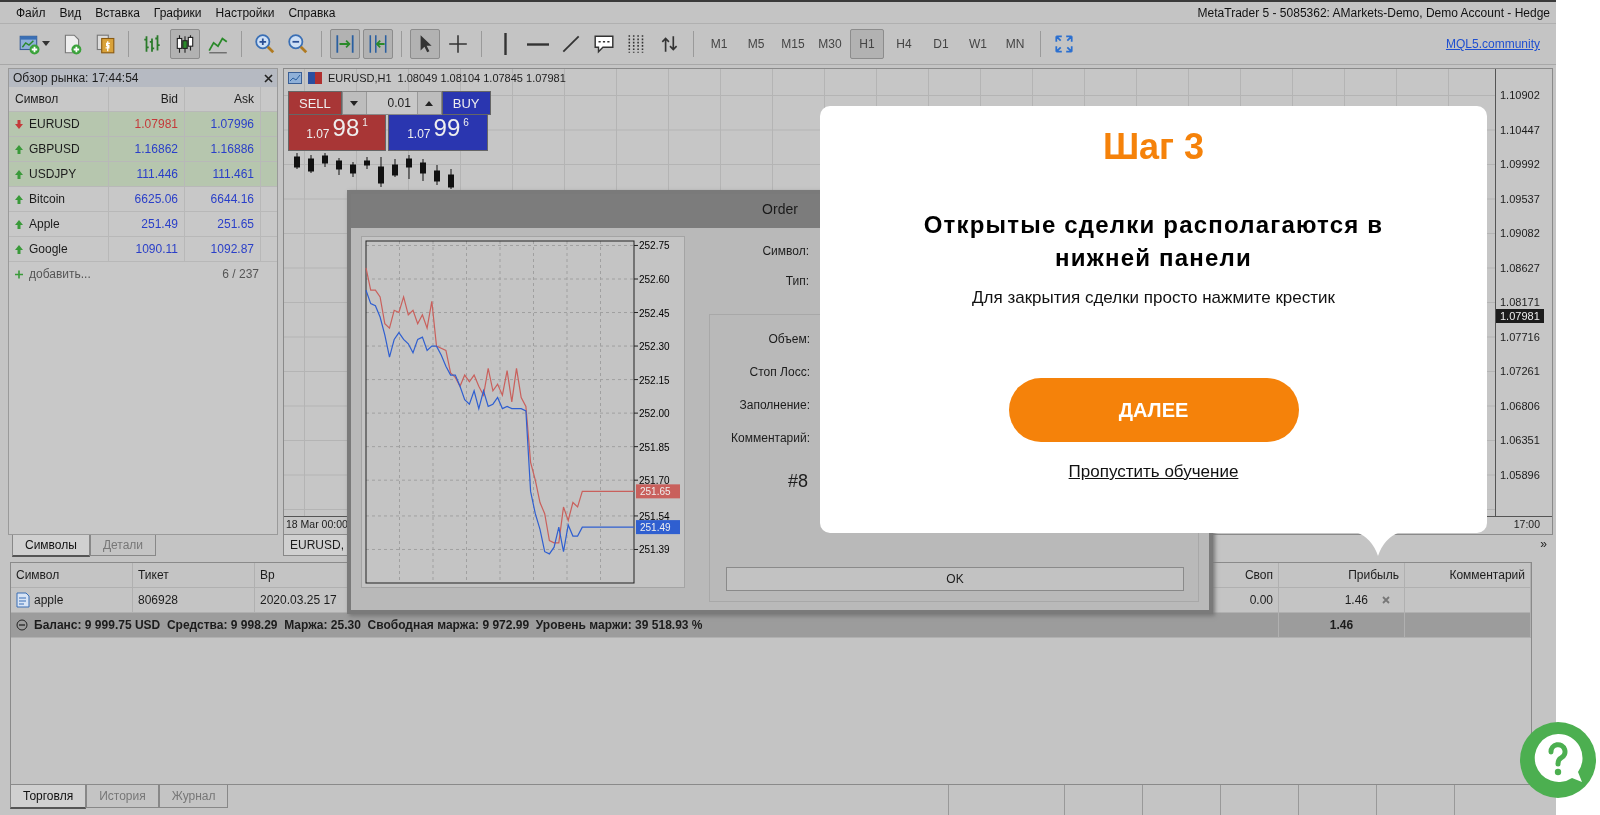 The width and height of the screenshot is (1600, 815). Describe the element at coordinates (867, 44) in the screenshot. I see `timeframe-button: H1` at that location.